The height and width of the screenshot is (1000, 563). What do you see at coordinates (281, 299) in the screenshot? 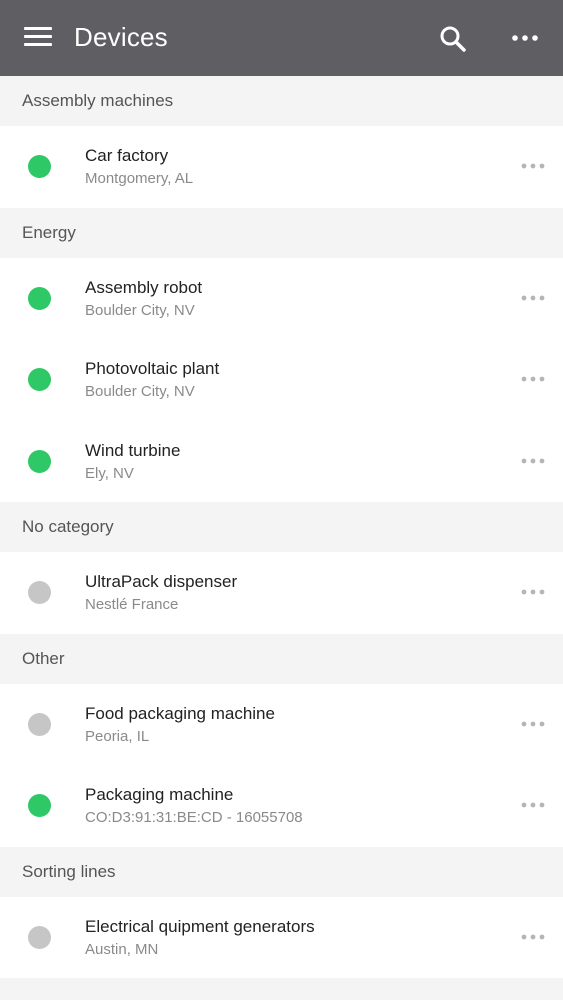
I see `device-row: Assembly robot Boulder City, NV` at bounding box center [281, 299].